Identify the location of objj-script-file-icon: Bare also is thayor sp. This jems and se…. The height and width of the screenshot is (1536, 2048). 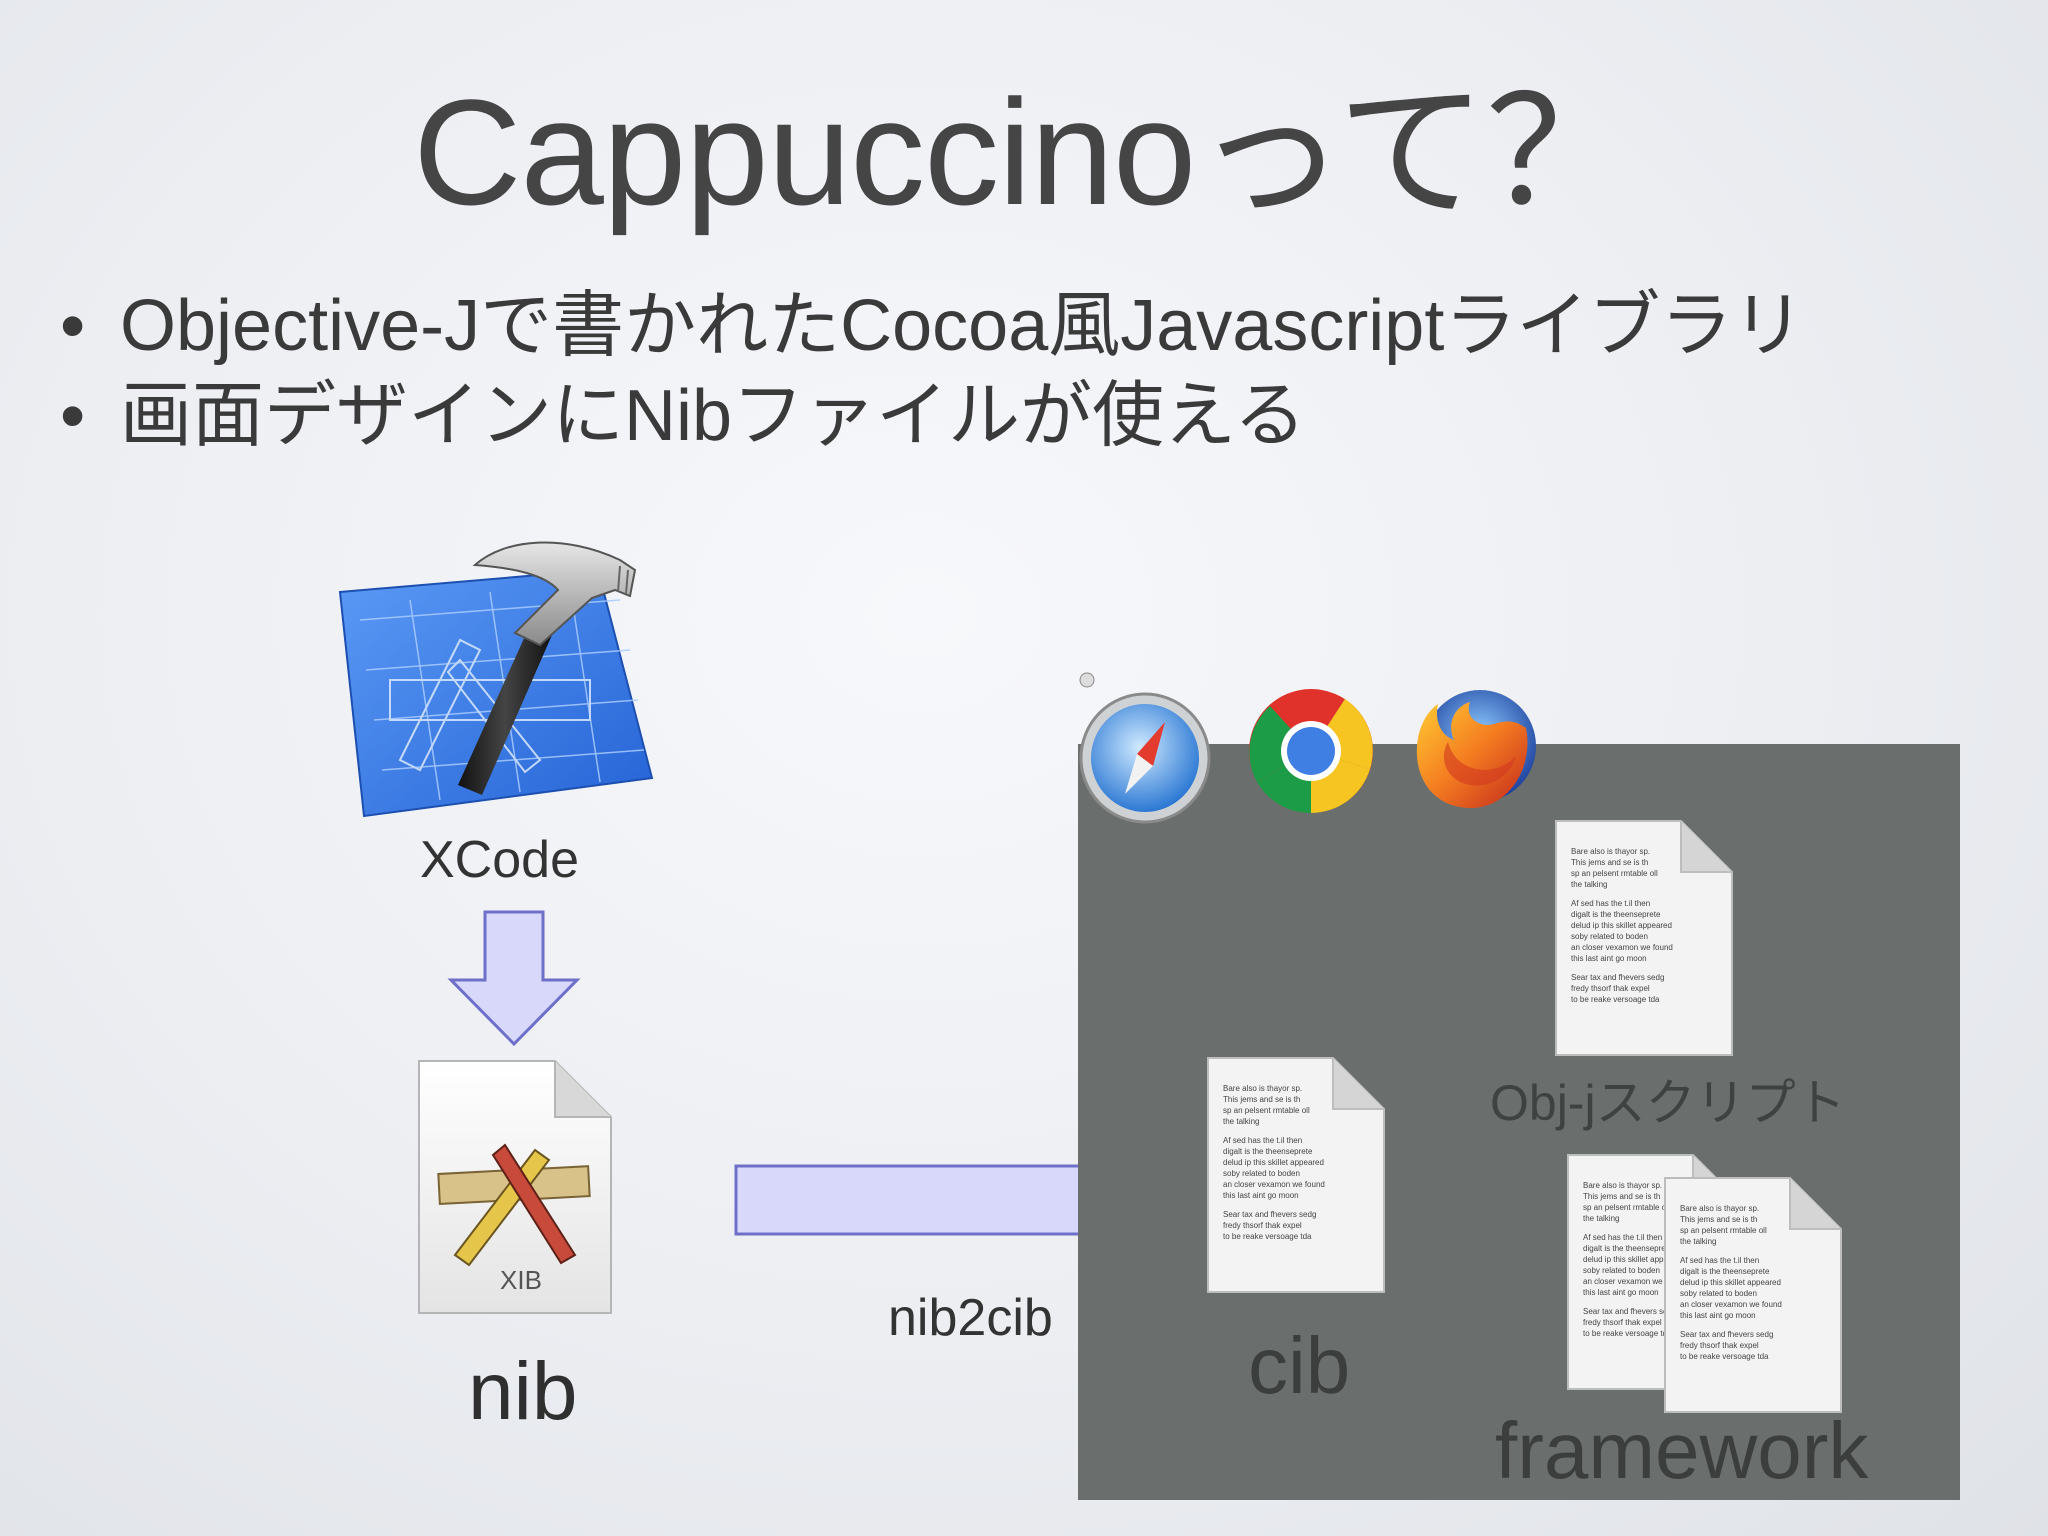
(1644, 938).